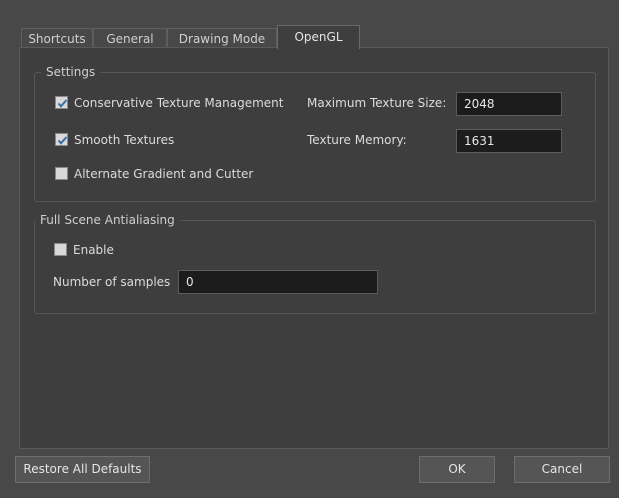 The width and height of the screenshot is (619, 498). Describe the element at coordinates (457, 469) in the screenshot. I see `ok-button: OK` at that location.